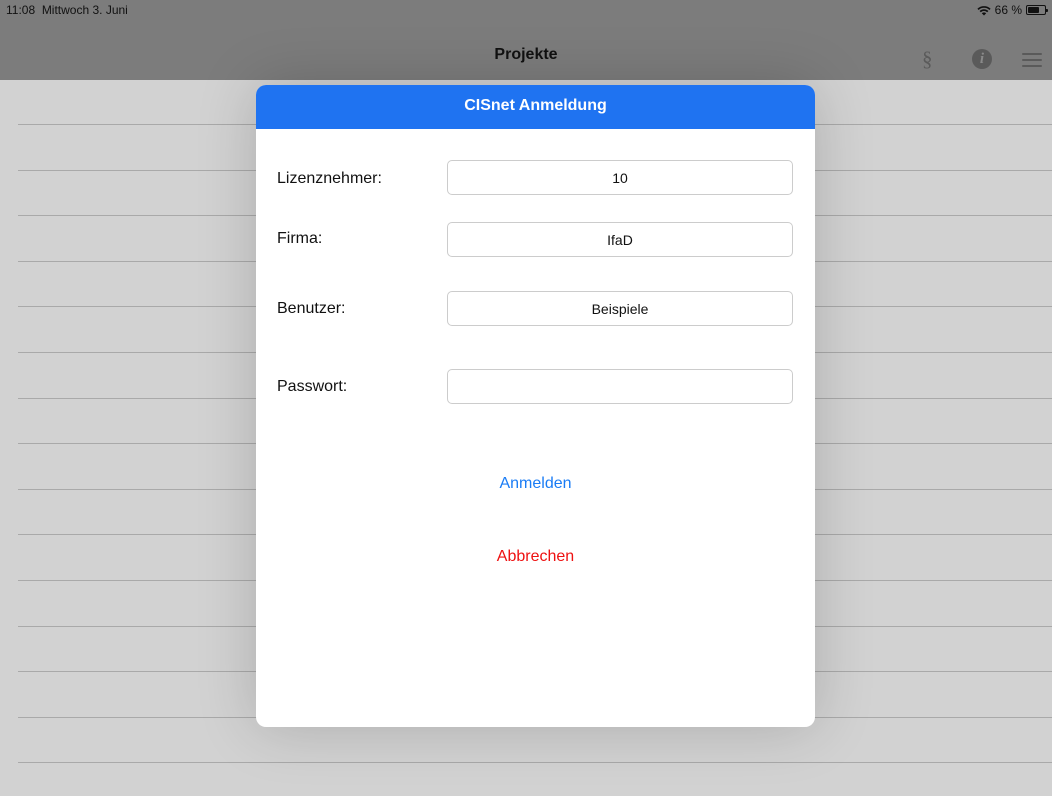 Image resolution: width=1052 pixels, height=796 pixels. What do you see at coordinates (312, 386) in the screenshot?
I see `password-label: Passwort:` at bounding box center [312, 386].